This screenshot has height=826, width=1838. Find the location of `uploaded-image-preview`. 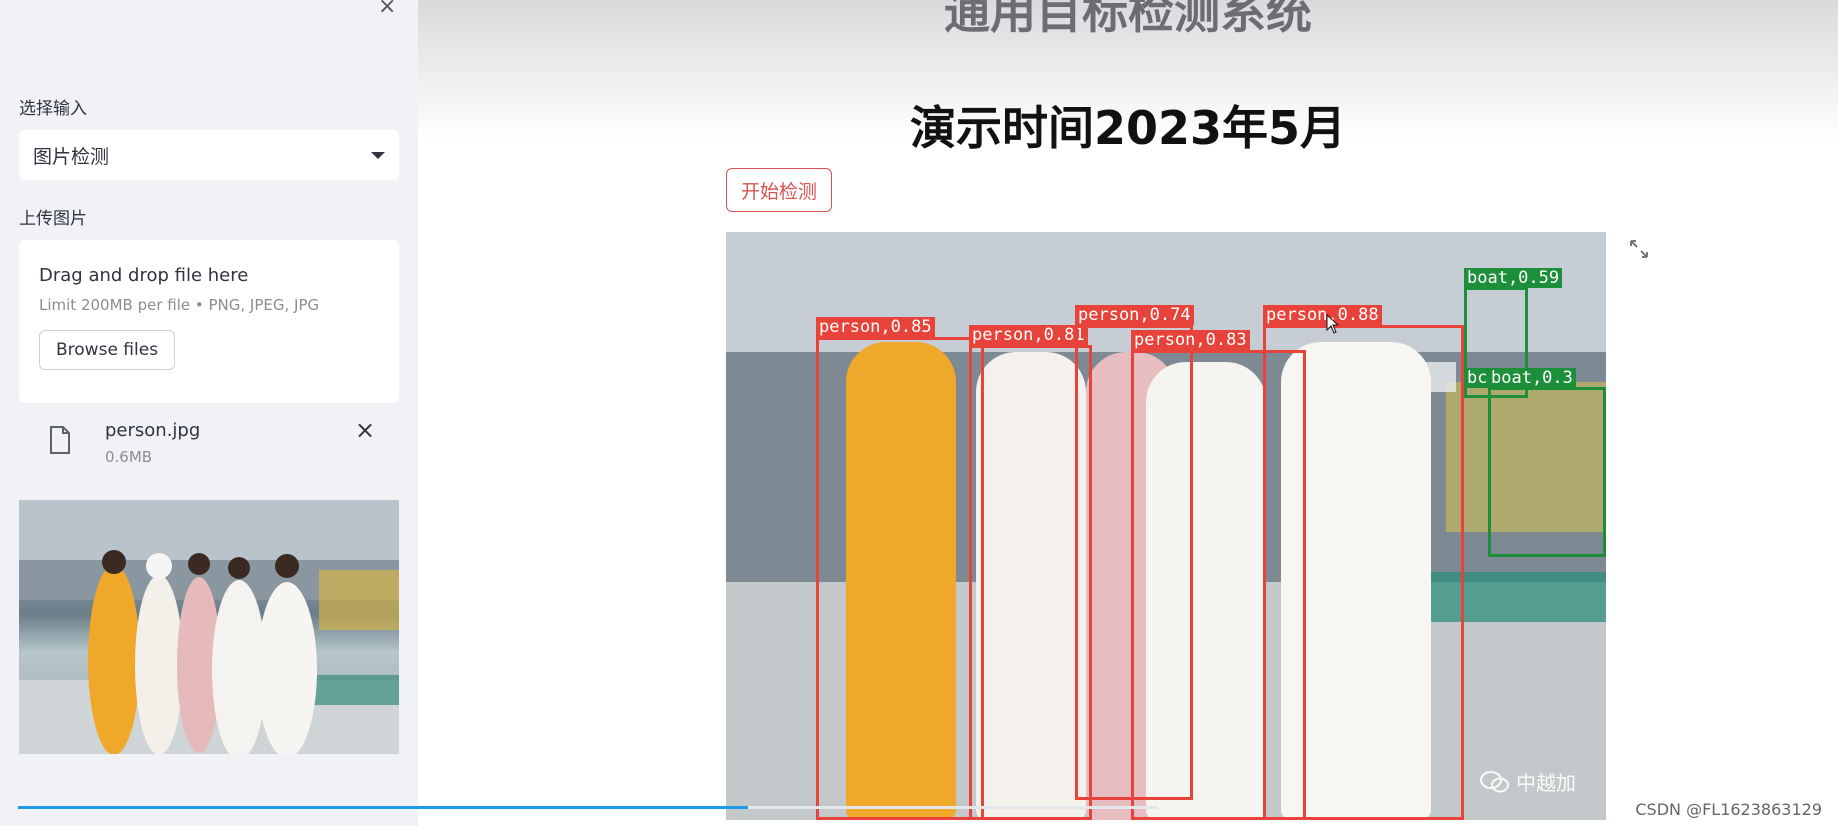

uploaded-image-preview is located at coordinates (209, 627).